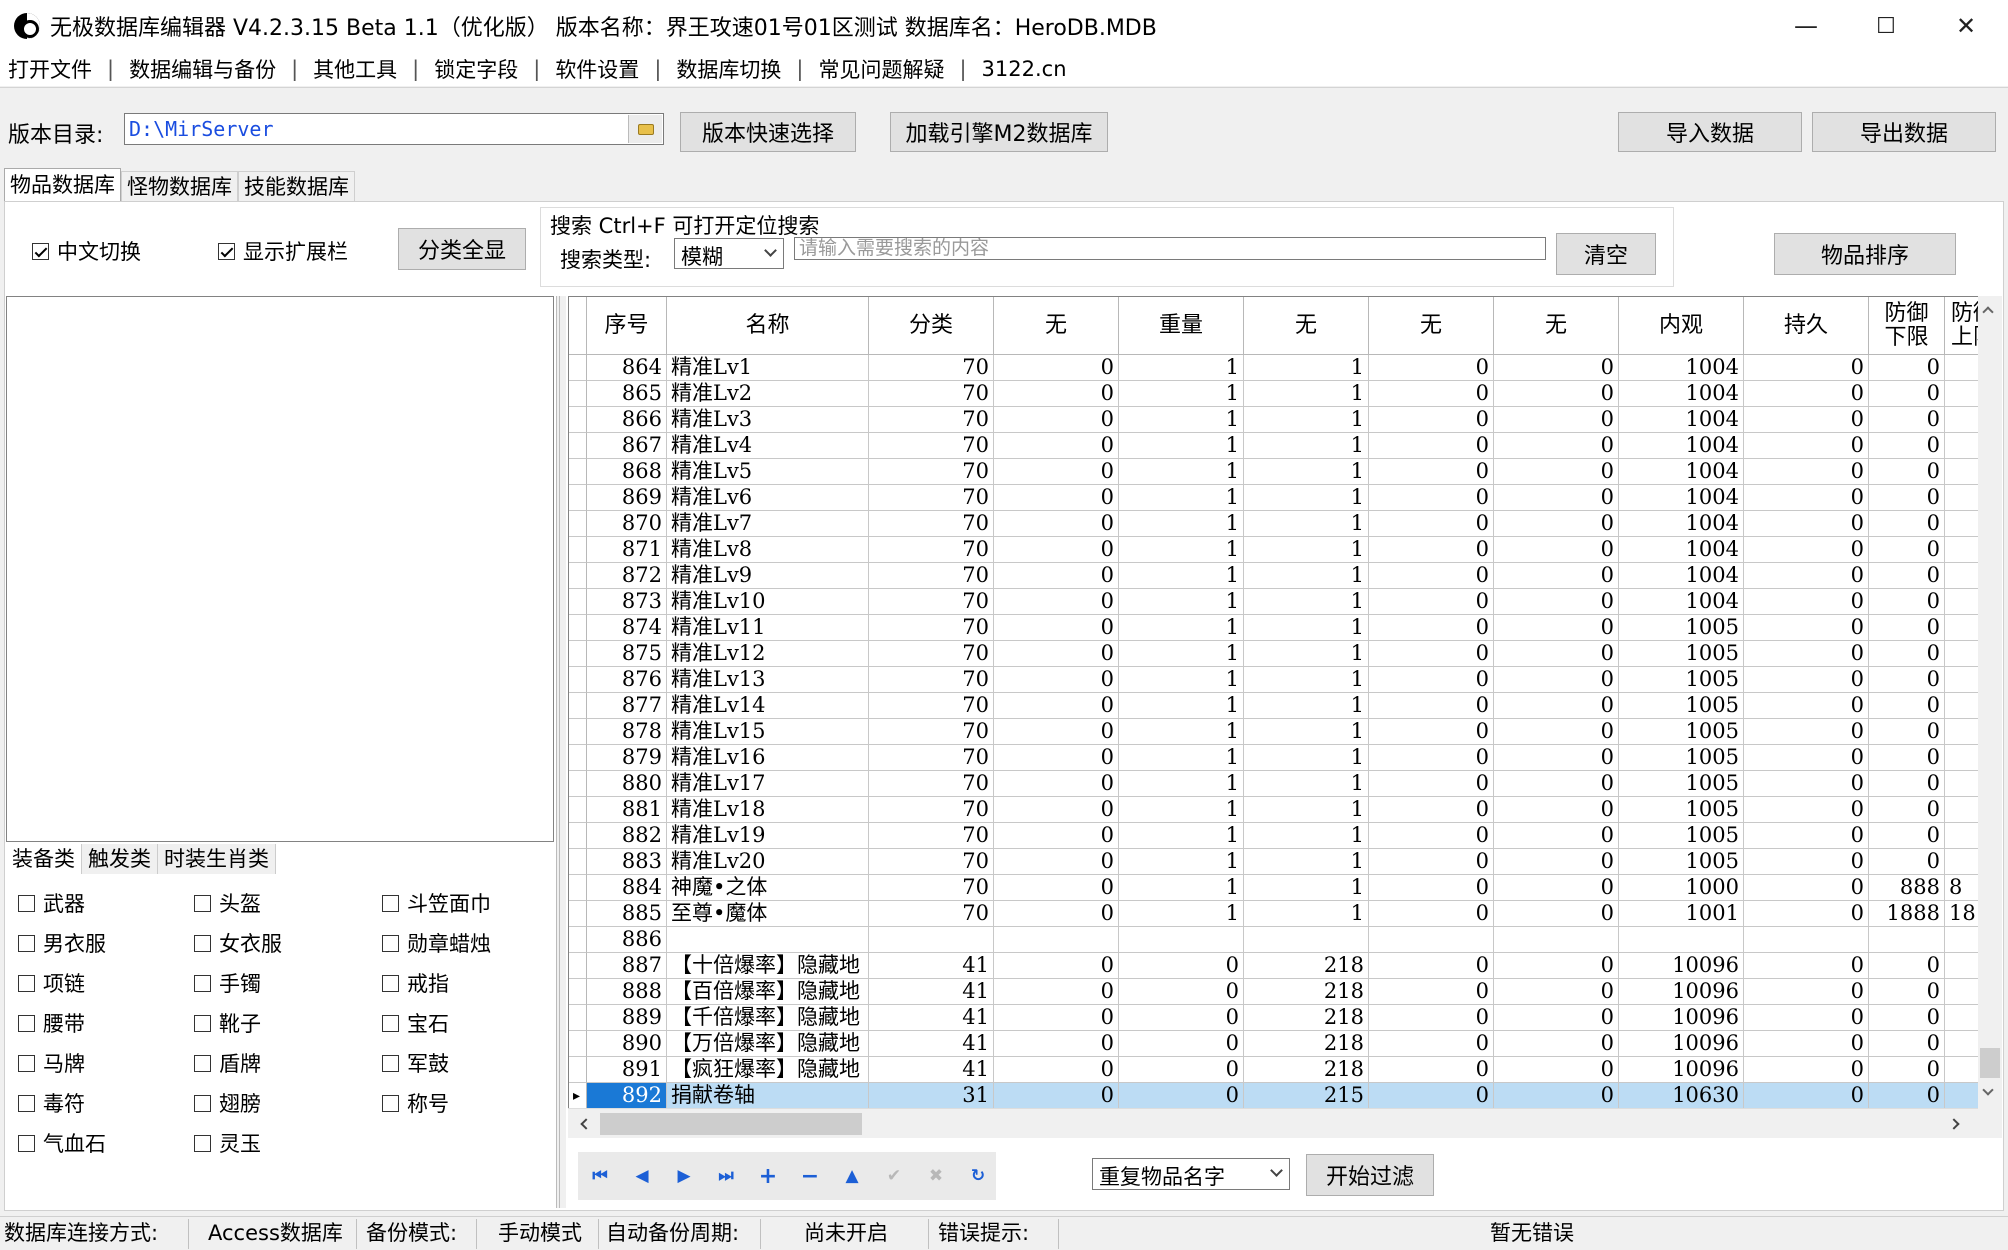  What do you see at coordinates (51, 1103) in the screenshot?
I see `category-checkbox: 毒符` at bounding box center [51, 1103].